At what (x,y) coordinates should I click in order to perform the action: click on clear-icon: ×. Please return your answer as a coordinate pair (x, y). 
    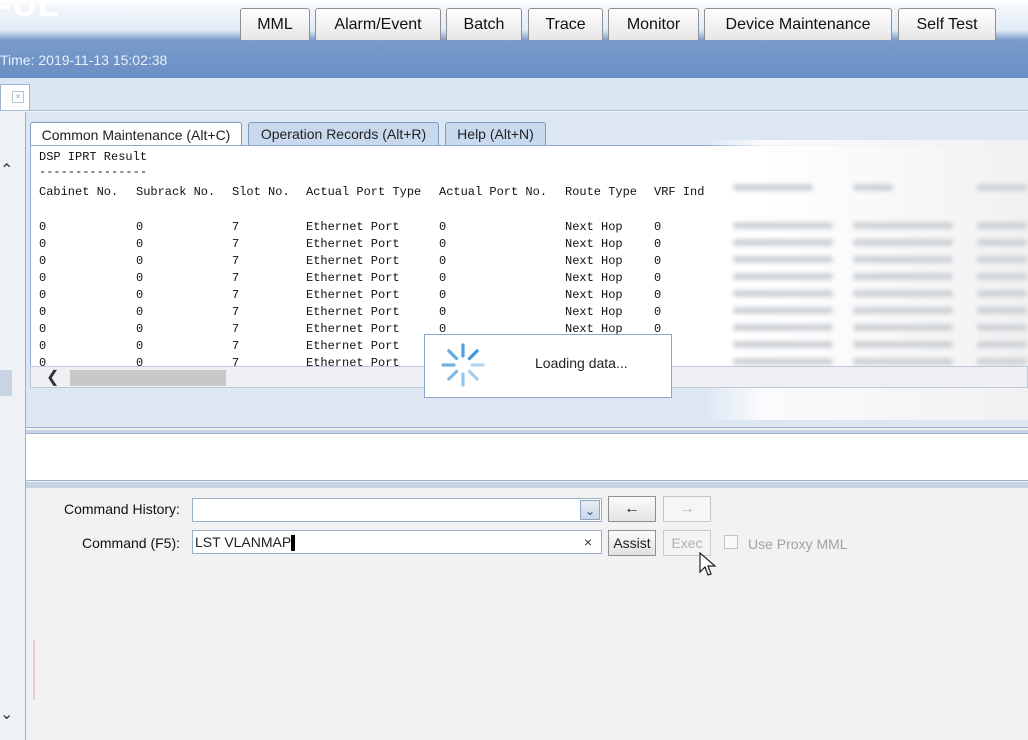
    Looking at the image, I should click on (588, 542).